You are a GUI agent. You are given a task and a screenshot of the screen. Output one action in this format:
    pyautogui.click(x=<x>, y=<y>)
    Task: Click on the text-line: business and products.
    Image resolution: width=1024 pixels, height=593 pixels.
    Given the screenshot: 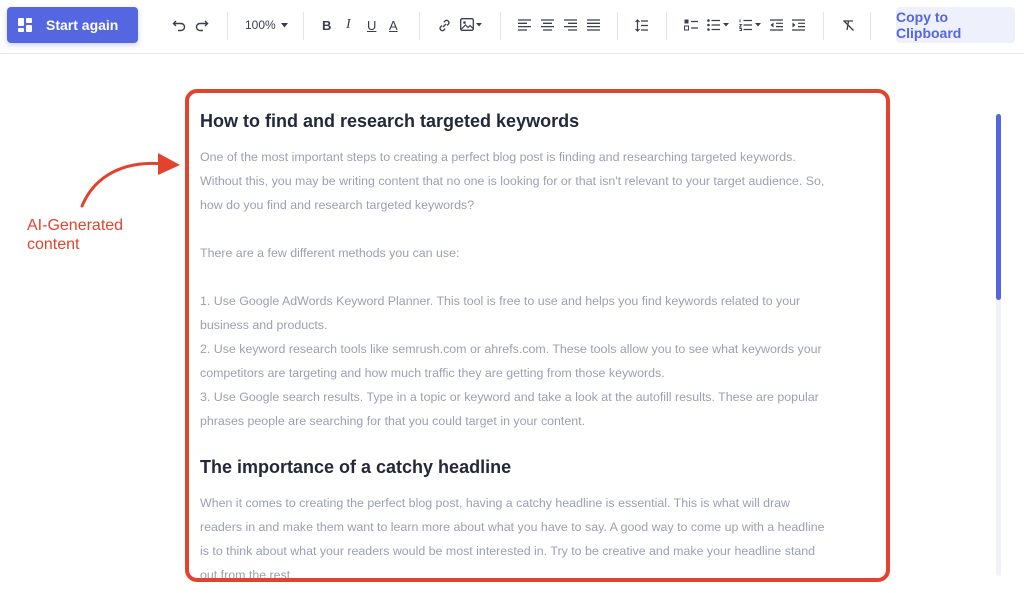 What is the action you would take?
    pyautogui.click(x=264, y=325)
    